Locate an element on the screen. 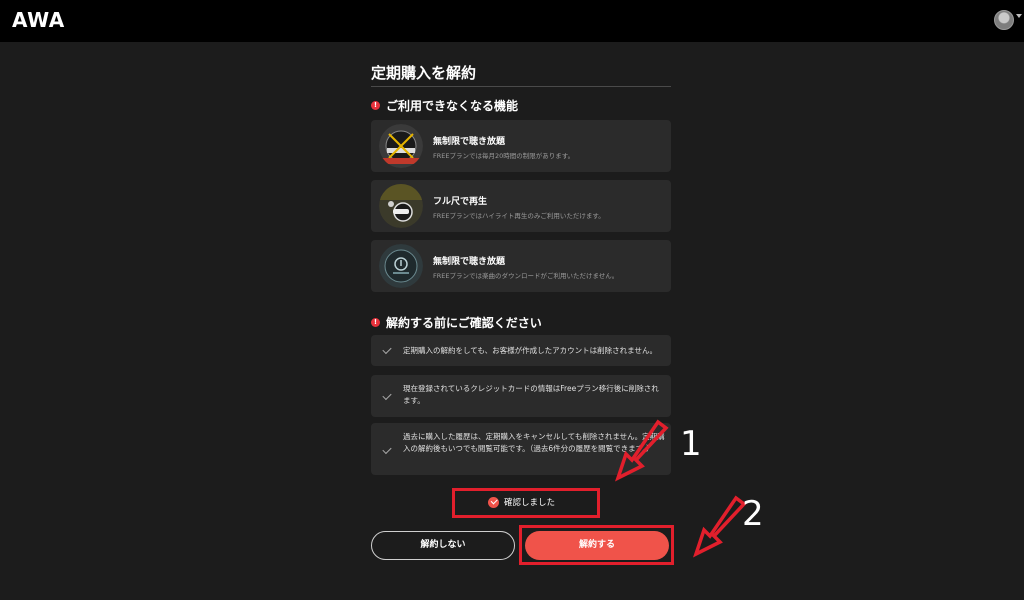 The width and height of the screenshot is (1024, 600). feature-description: FREEプランでは楽曲のダウンロードがご利用いただけません。 is located at coordinates (526, 276).